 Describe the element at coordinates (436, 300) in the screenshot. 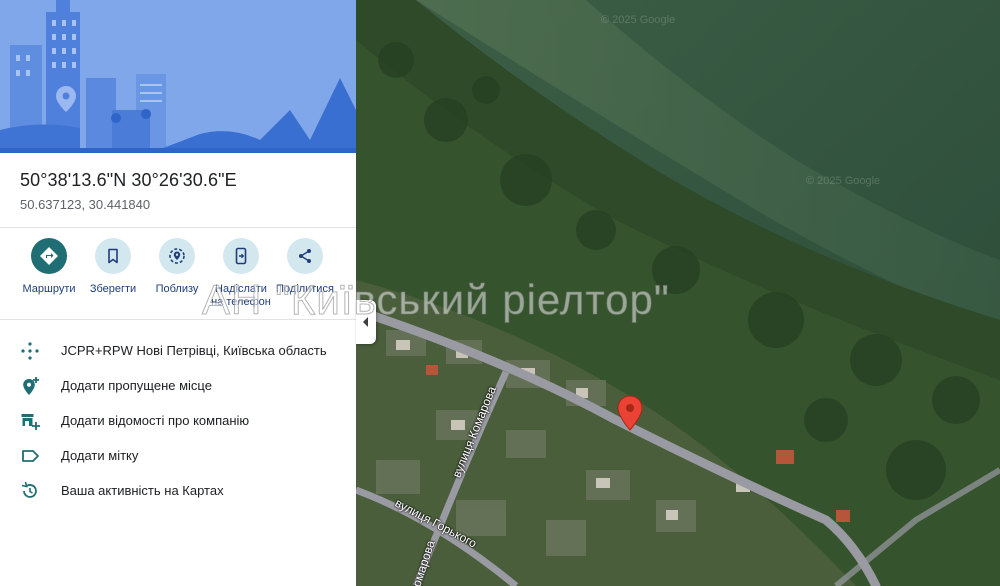

I see `watermark-text: АН "Київський ріелтор"` at that location.